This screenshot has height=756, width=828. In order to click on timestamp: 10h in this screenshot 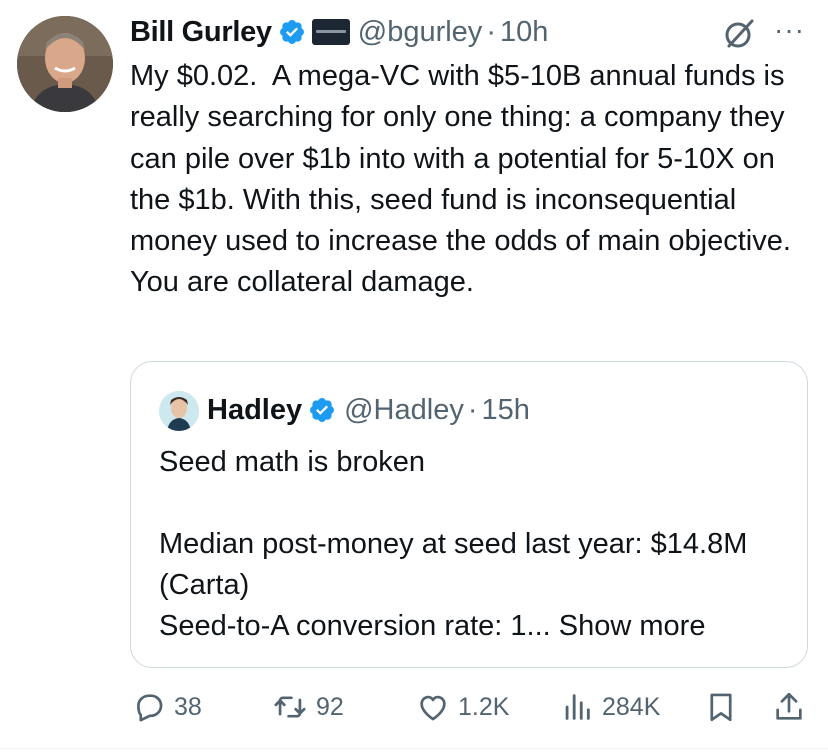, I will do `click(524, 32)`.